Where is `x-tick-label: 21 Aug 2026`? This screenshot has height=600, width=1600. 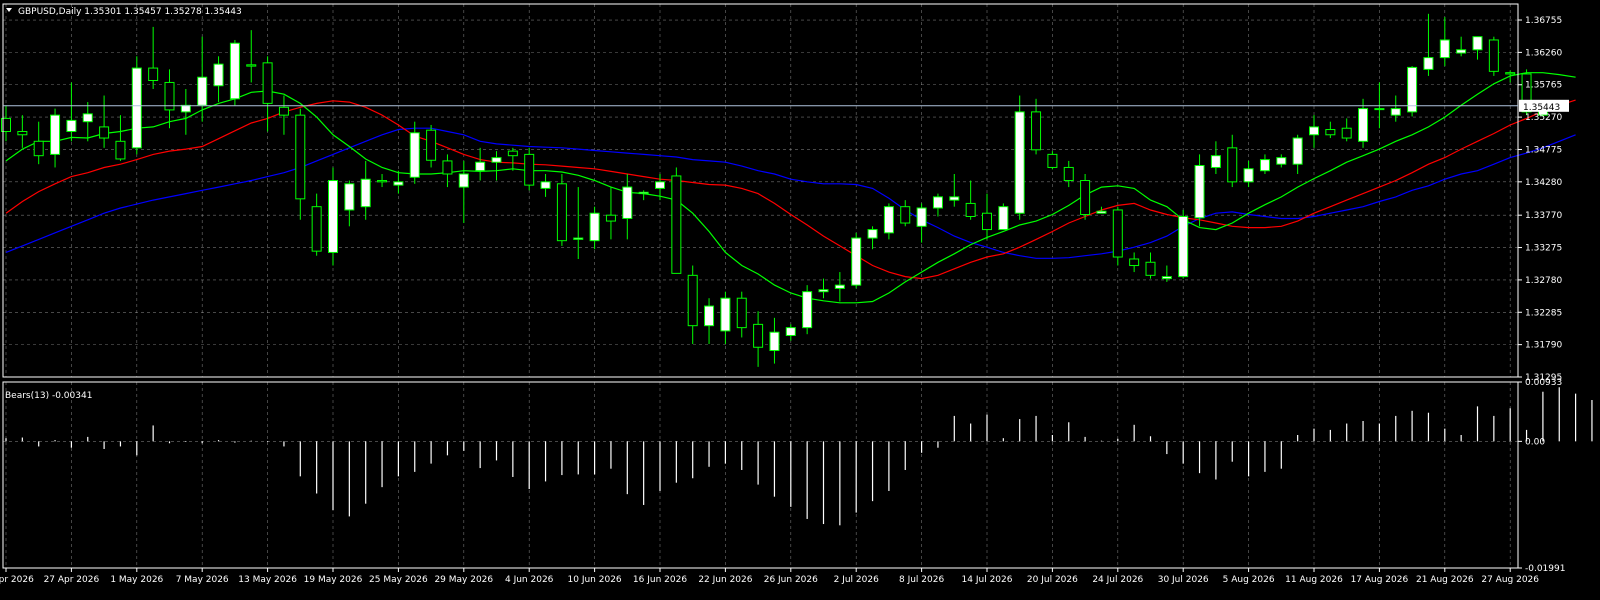
x-tick-label: 21 Aug 2026 is located at coordinates (1445, 580).